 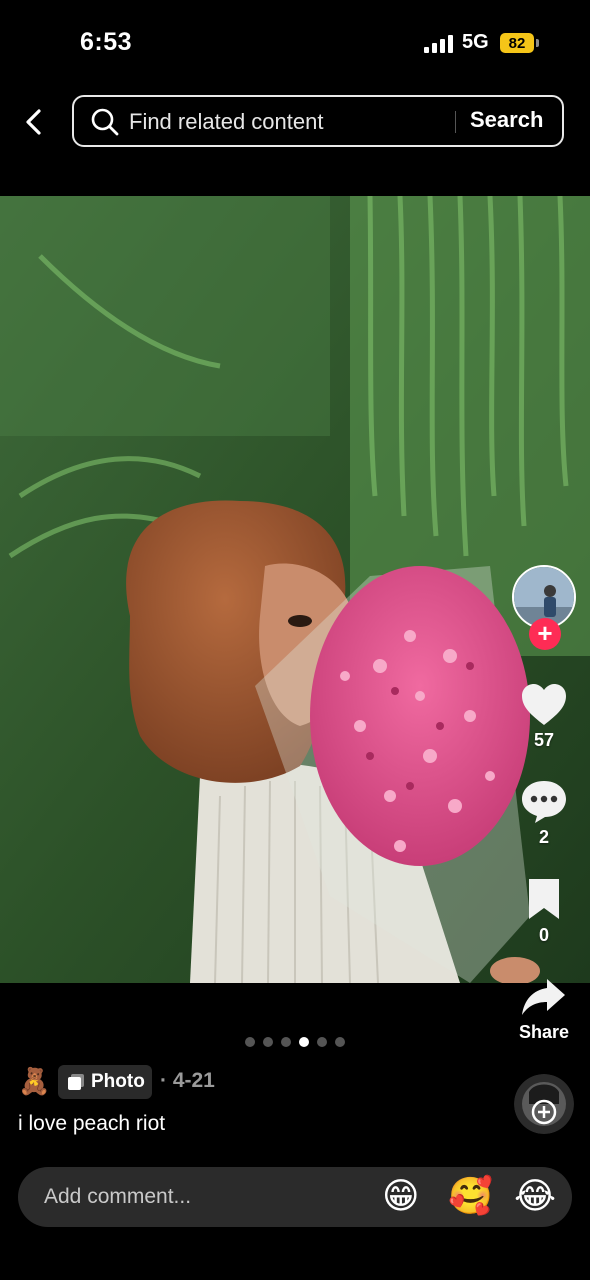 What do you see at coordinates (35, 122) in the screenshot?
I see `back-icon` at bounding box center [35, 122].